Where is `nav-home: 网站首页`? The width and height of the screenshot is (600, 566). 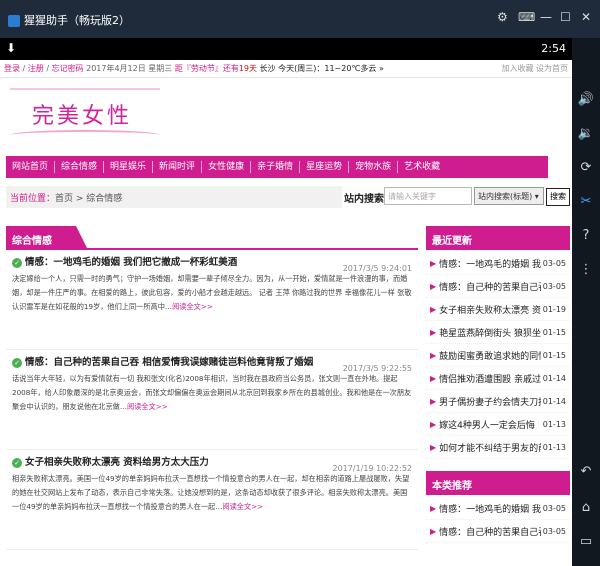 nav-home: 网站首页 is located at coordinates (31, 167).